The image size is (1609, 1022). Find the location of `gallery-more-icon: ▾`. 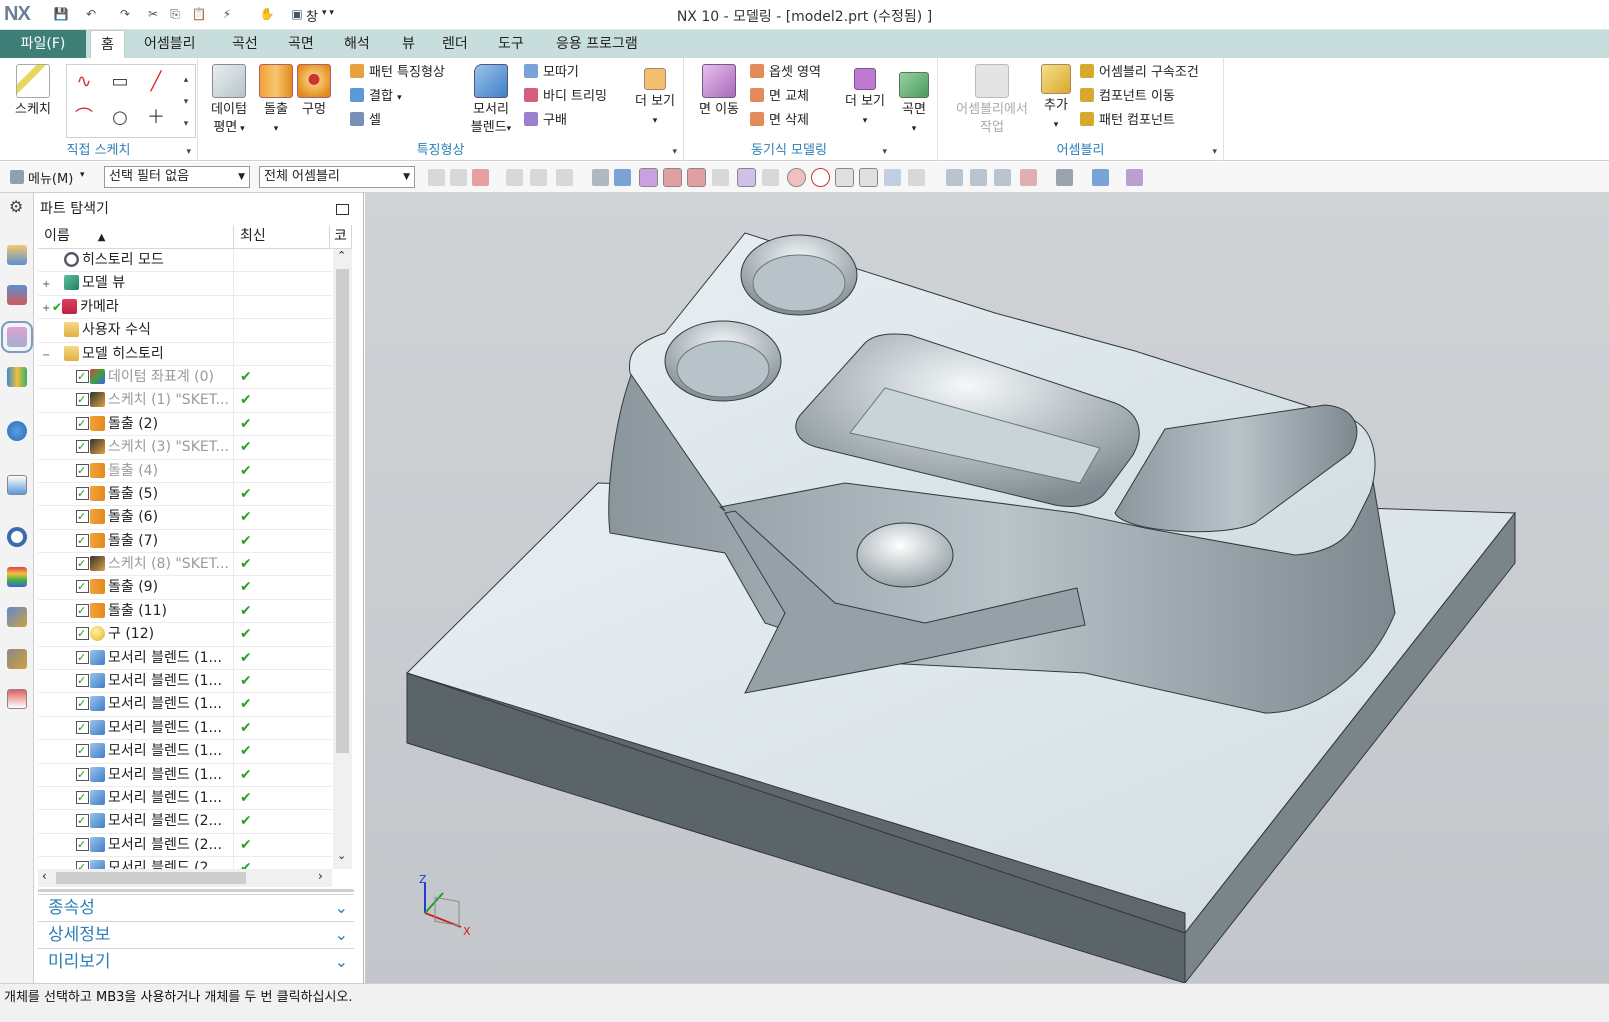

gallery-more-icon: ▾ is located at coordinates (186, 124).